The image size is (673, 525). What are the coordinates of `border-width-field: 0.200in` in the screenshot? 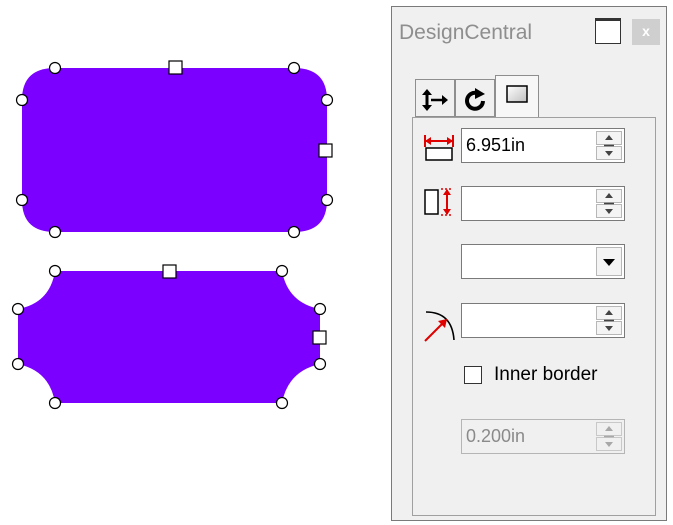 It's located at (543, 436).